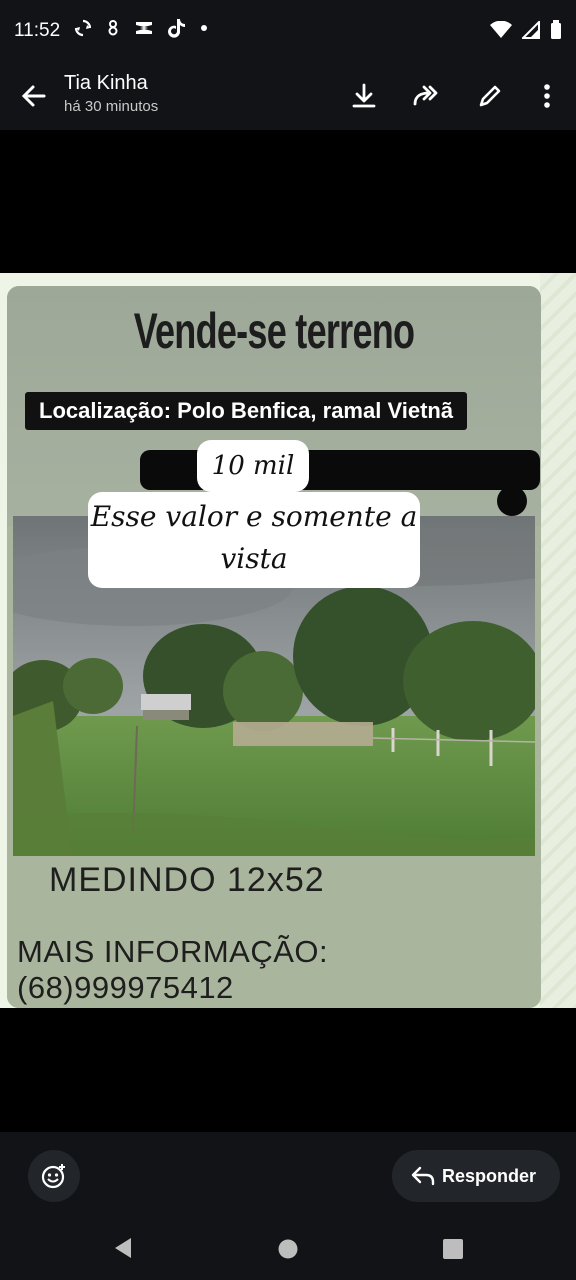 The height and width of the screenshot is (1280, 576). What do you see at coordinates (364, 96) in the screenshot?
I see `download-icon` at bounding box center [364, 96].